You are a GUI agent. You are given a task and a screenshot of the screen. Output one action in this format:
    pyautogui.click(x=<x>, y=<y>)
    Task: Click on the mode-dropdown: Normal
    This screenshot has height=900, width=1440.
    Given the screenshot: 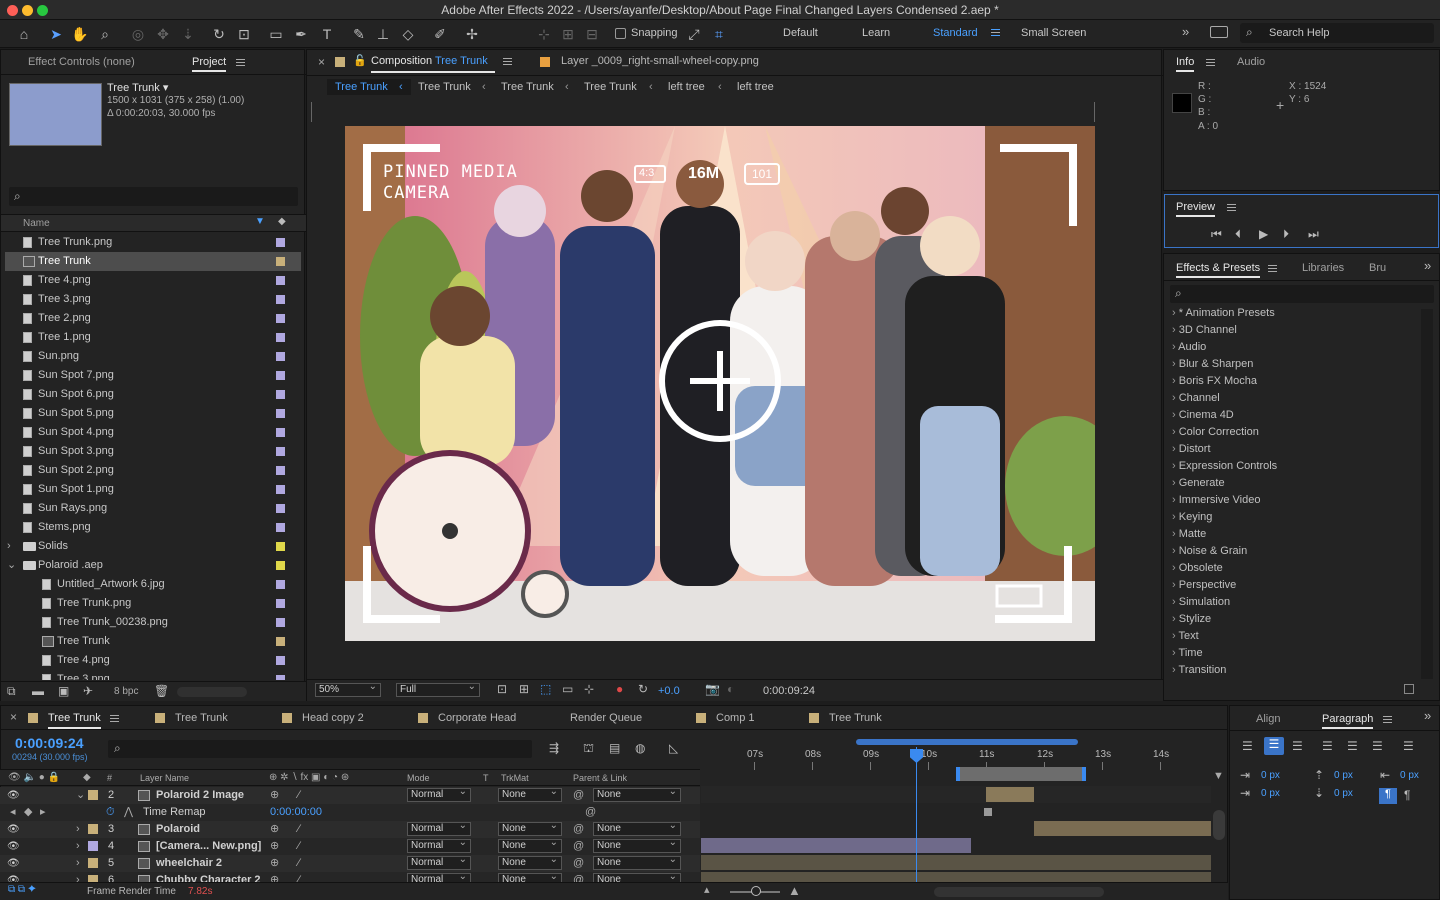 What is the action you would take?
    pyautogui.click(x=439, y=862)
    